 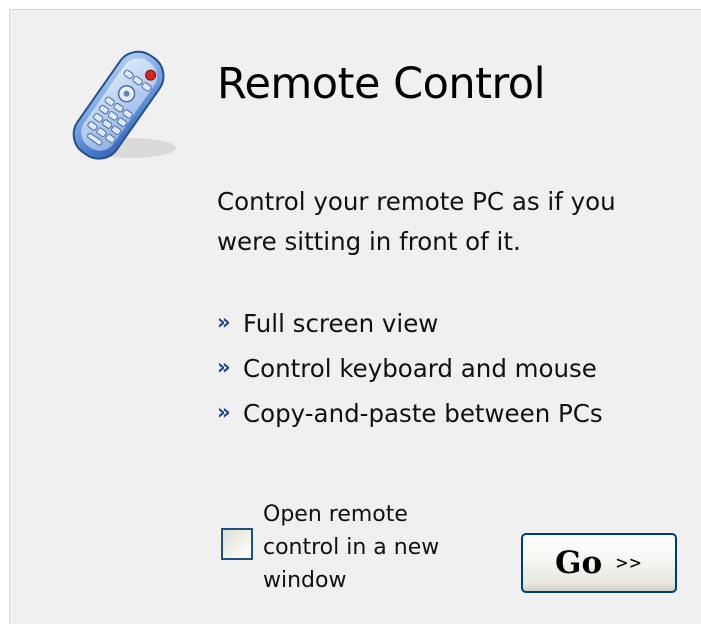 I want to click on feature-label: Control keyboard and mouse, so click(x=420, y=368).